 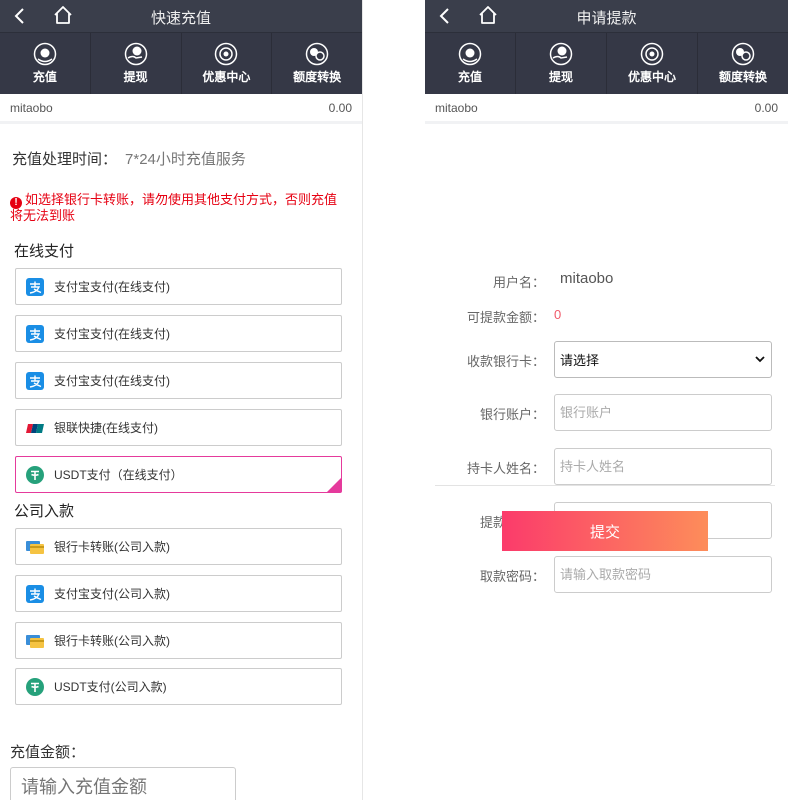 What do you see at coordinates (663, 574) in the screenshot?
I see `password-input` at bounding box center [663, 574].